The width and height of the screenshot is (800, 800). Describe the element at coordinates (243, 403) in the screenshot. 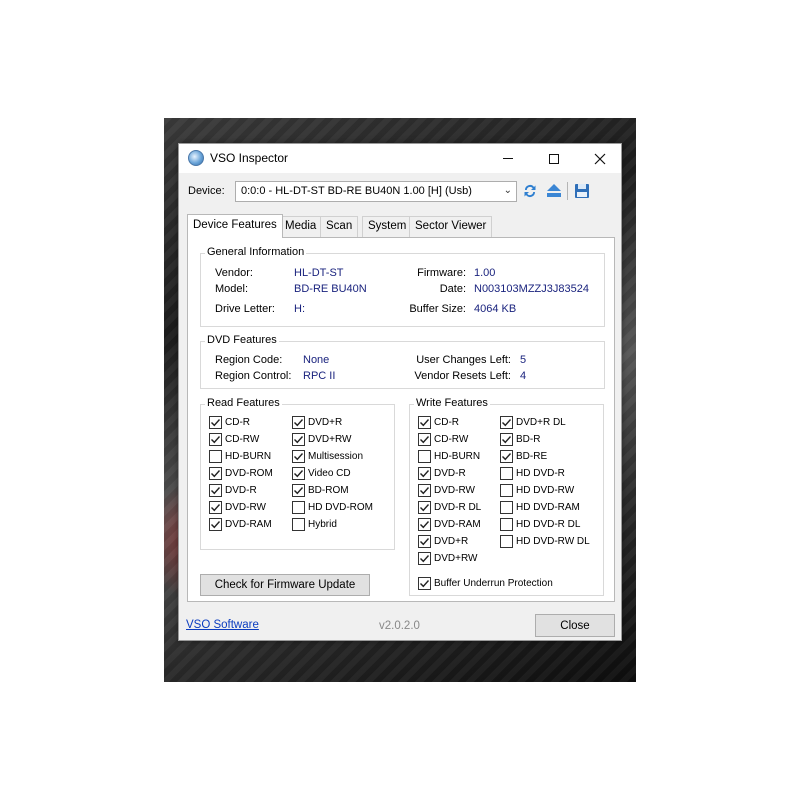

I see `group-title: Read Features` at that location.